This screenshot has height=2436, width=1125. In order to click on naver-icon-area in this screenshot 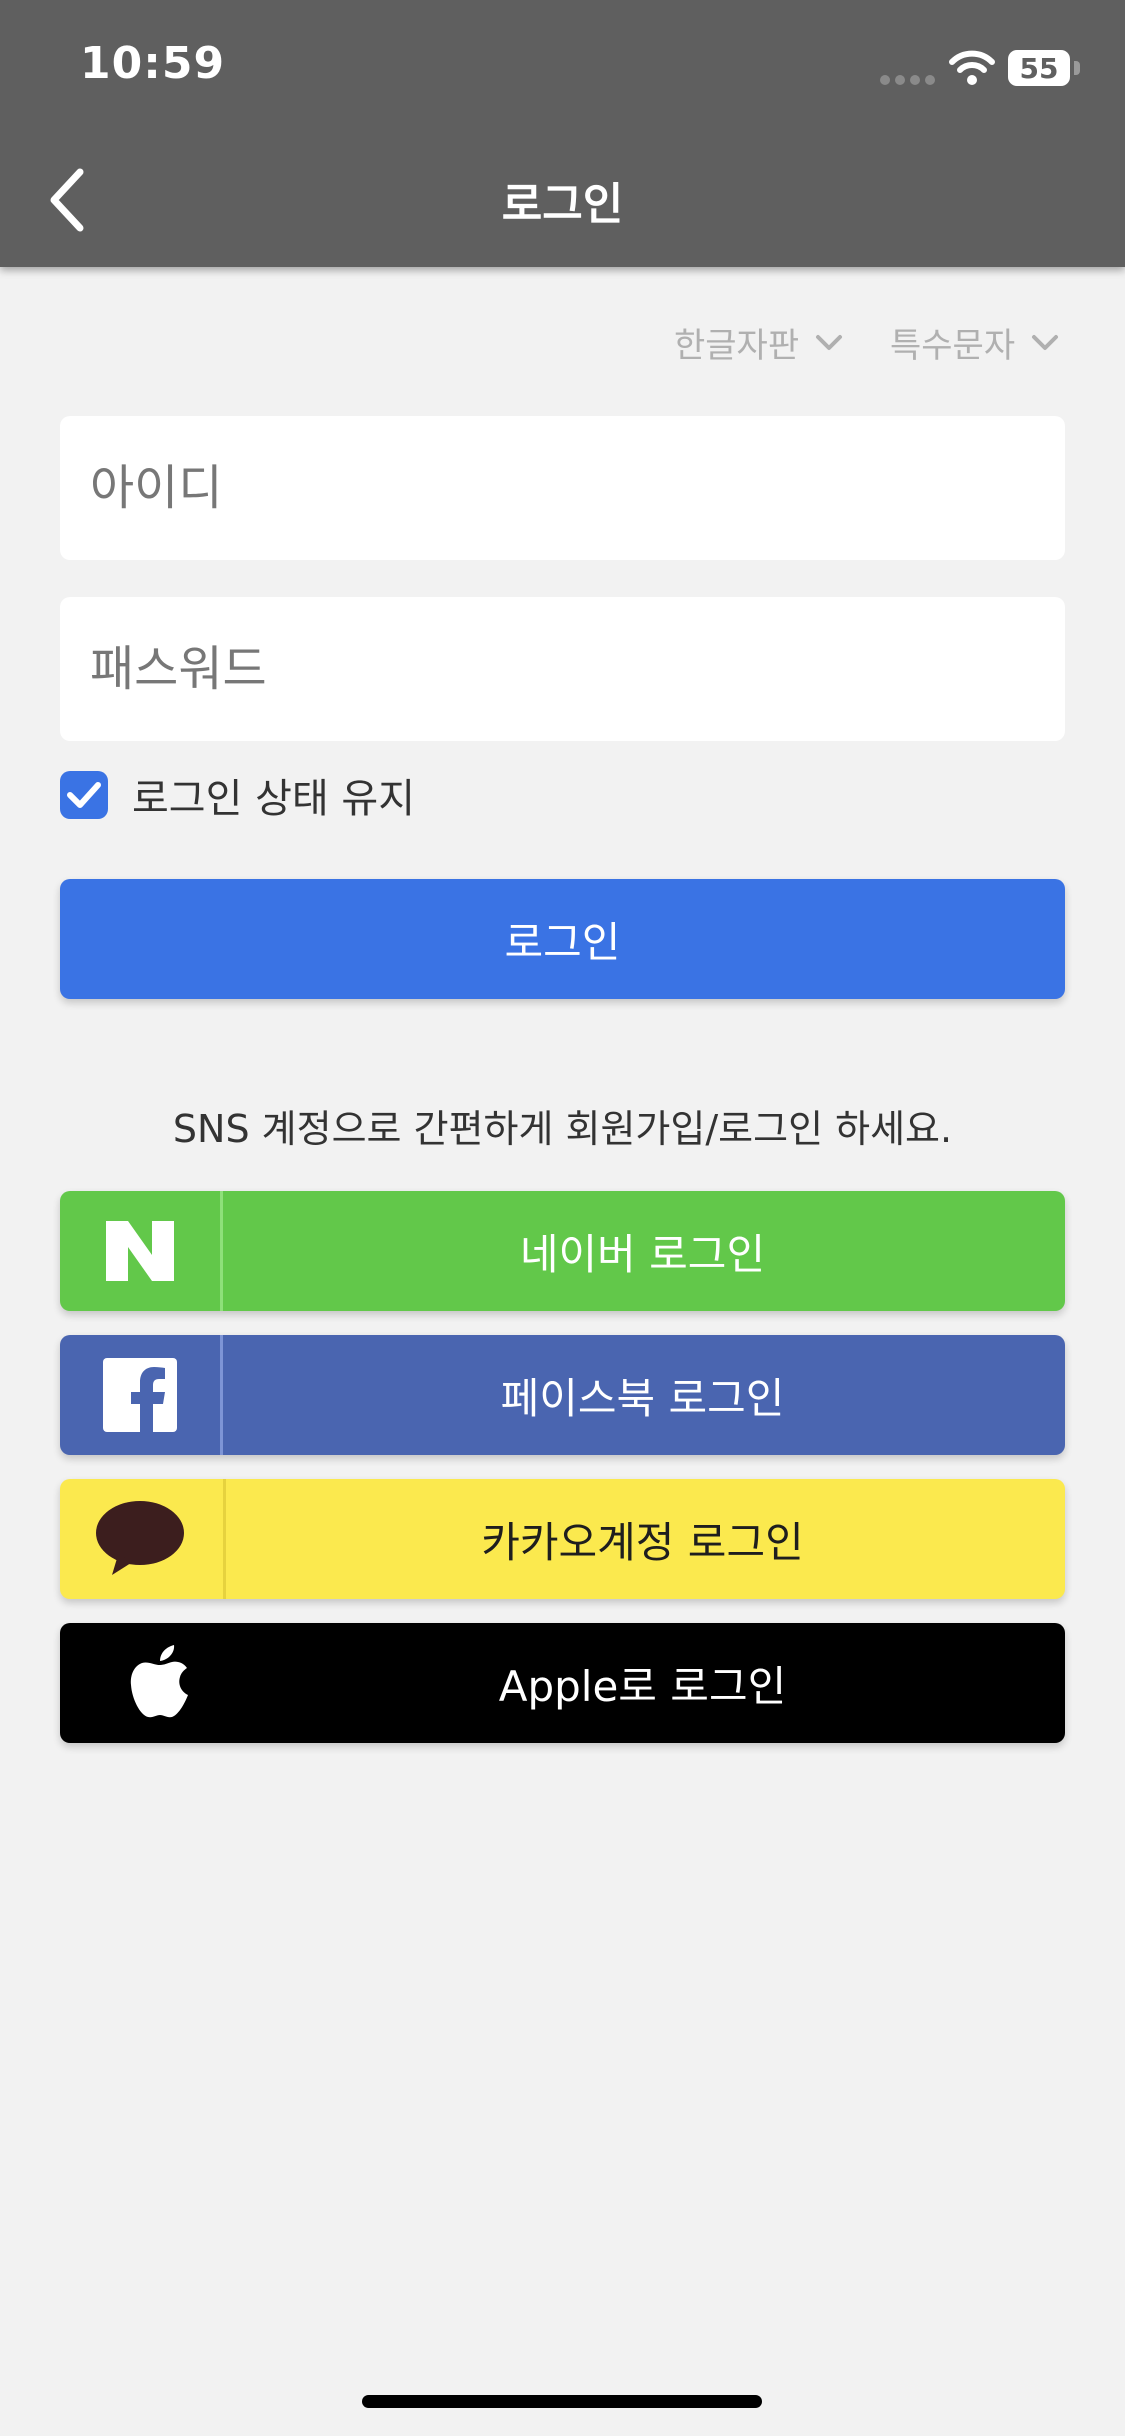, I will do `click(140, 1251)`.